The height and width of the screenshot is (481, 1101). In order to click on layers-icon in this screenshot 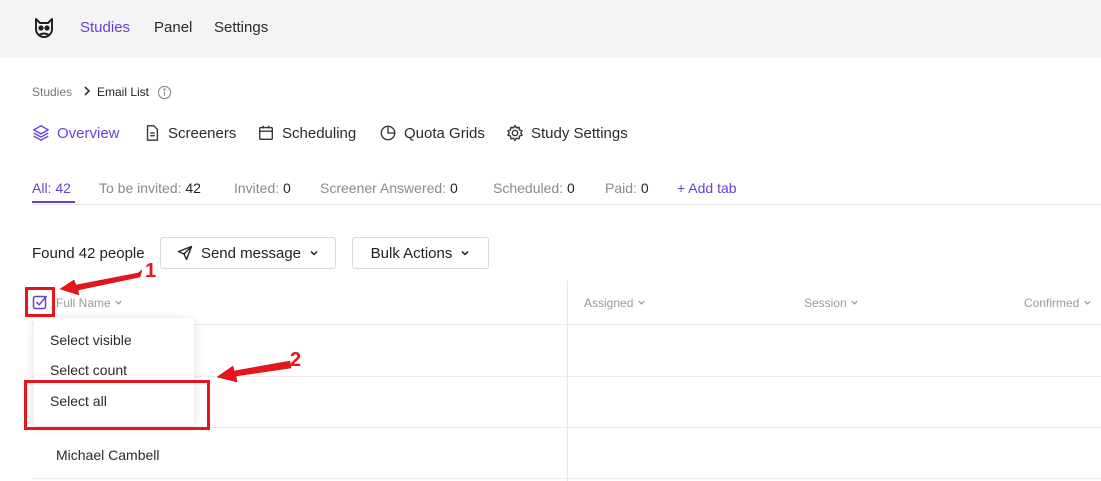, I will do `click(41, 133)`.